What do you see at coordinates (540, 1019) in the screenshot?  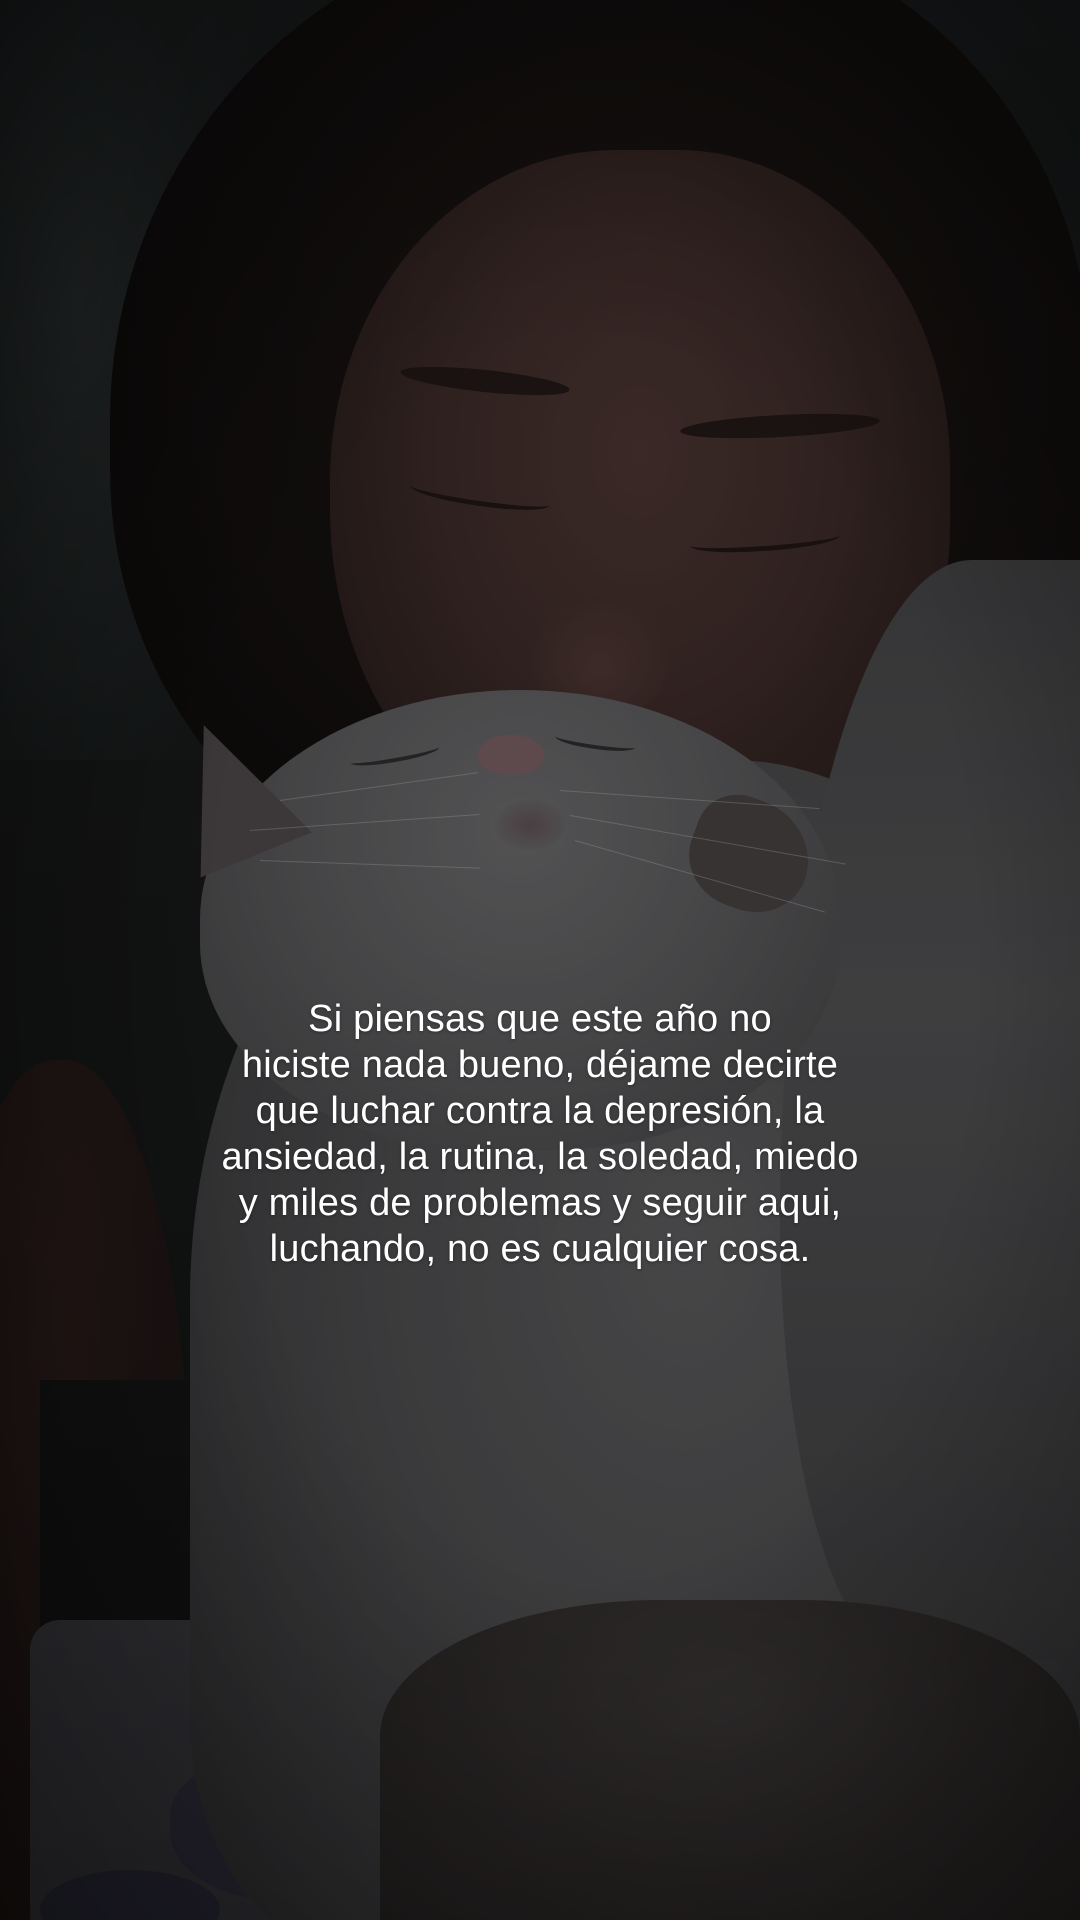 I see `caption-line: Si piensas que este año no` at bounding box center [540, 1019].